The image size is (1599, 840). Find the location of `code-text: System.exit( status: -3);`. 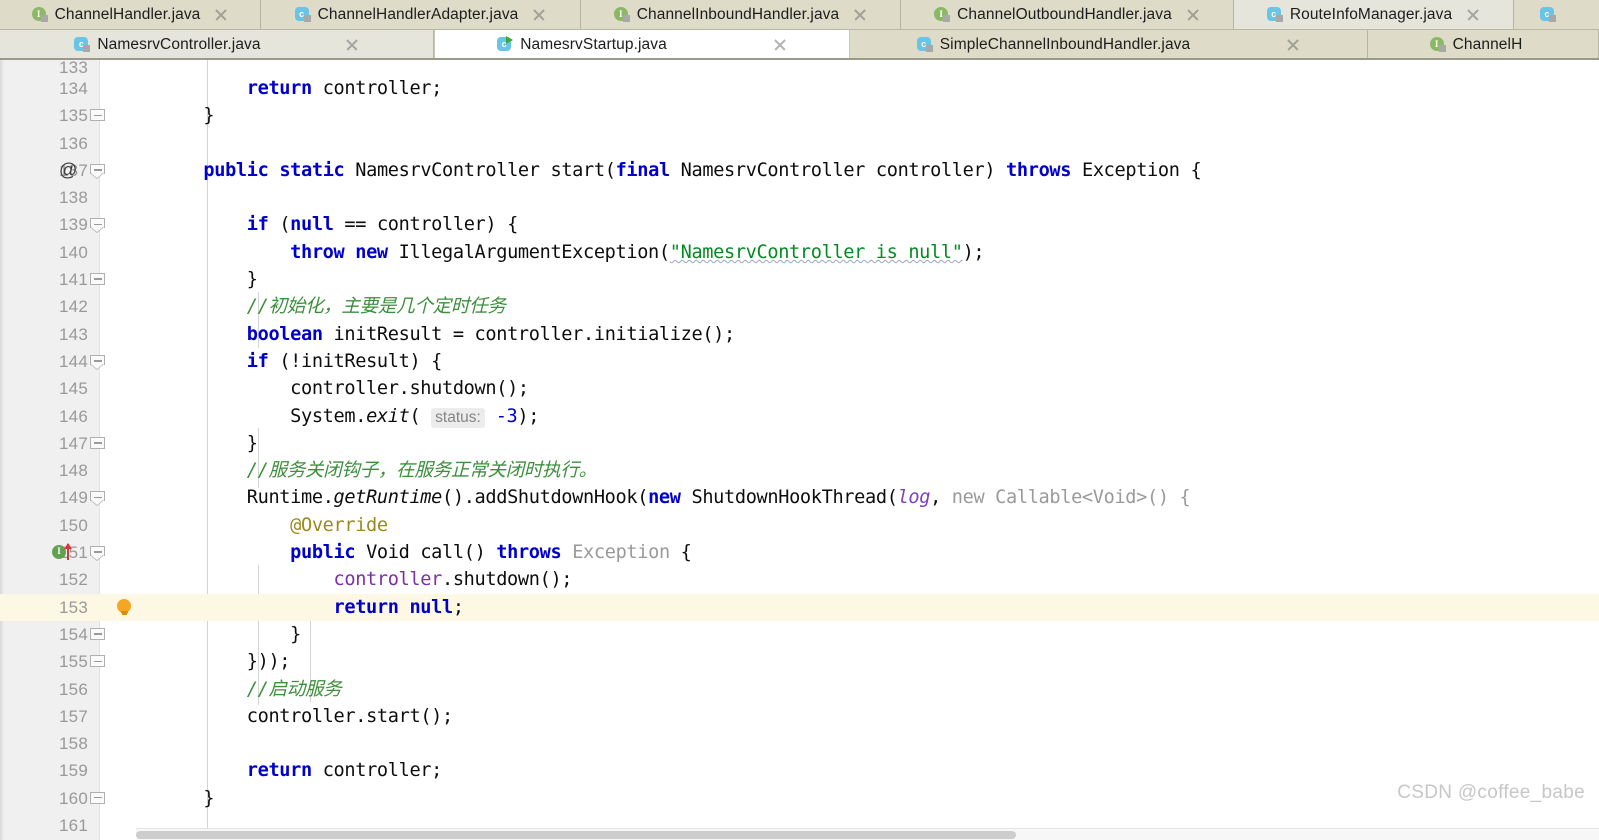

code-text: System.exit( status: -3); is located at coordinates (349, 417).